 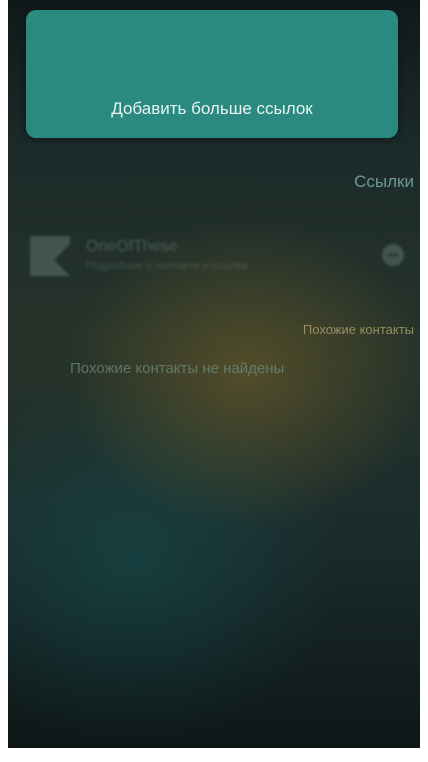 What do you see at coordinates (50, 256) in the screenshot?
I see `link-app-icon` at bounding box center [50, 256].